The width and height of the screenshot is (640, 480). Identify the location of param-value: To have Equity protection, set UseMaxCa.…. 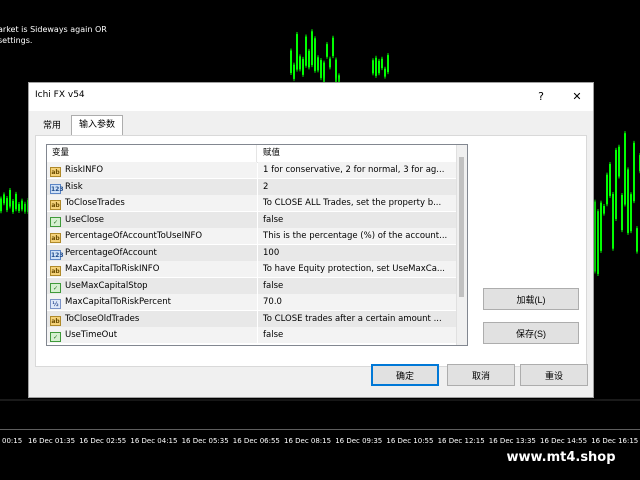
(357, 269).